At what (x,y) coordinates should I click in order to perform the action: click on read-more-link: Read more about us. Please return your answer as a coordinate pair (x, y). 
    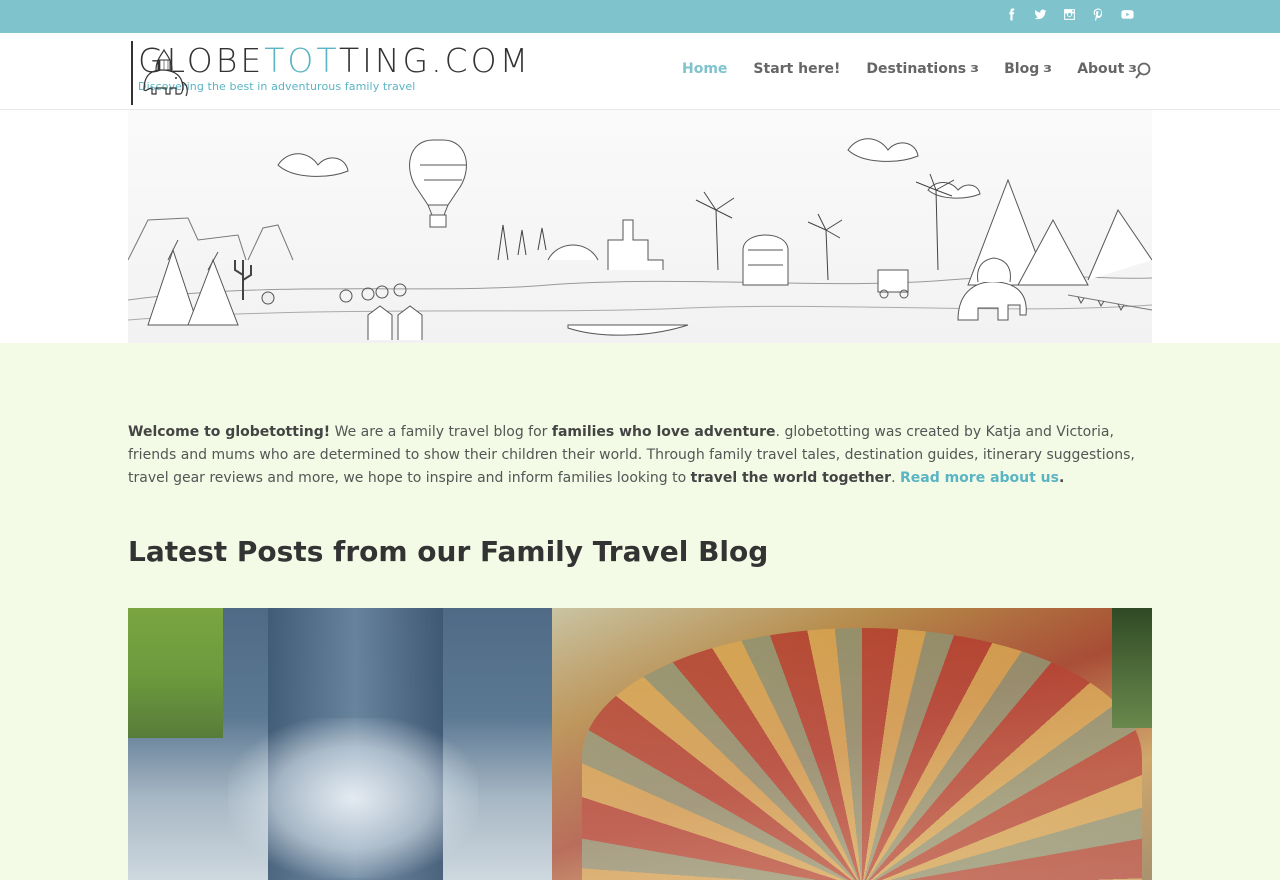
    Looking at the image, I should click on (979, 478).